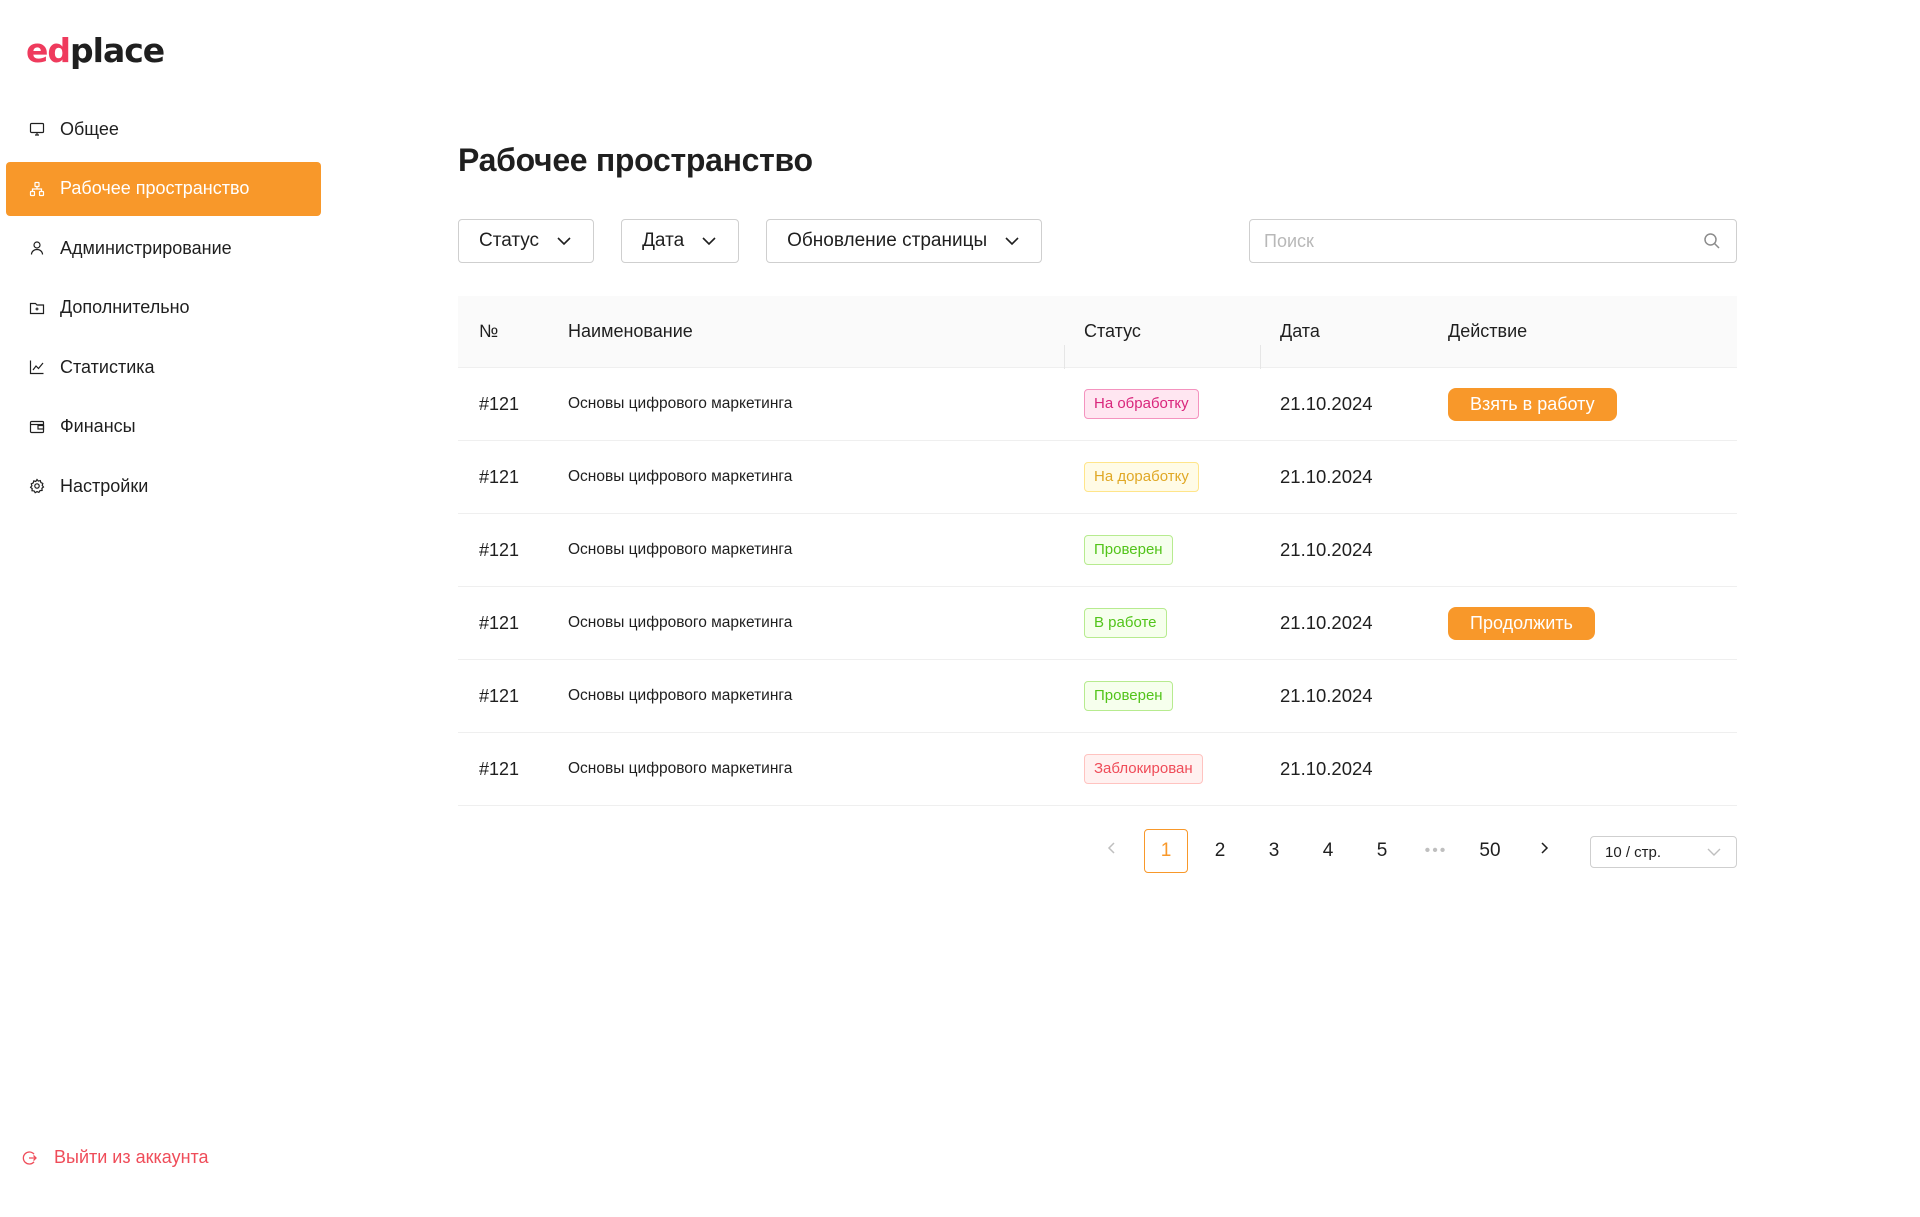 The image size is (1920, 1217). Describe the element at coordinates (163, 367) in the screenshot. I see `sidebar-item-statistics: Статистика` at that location.